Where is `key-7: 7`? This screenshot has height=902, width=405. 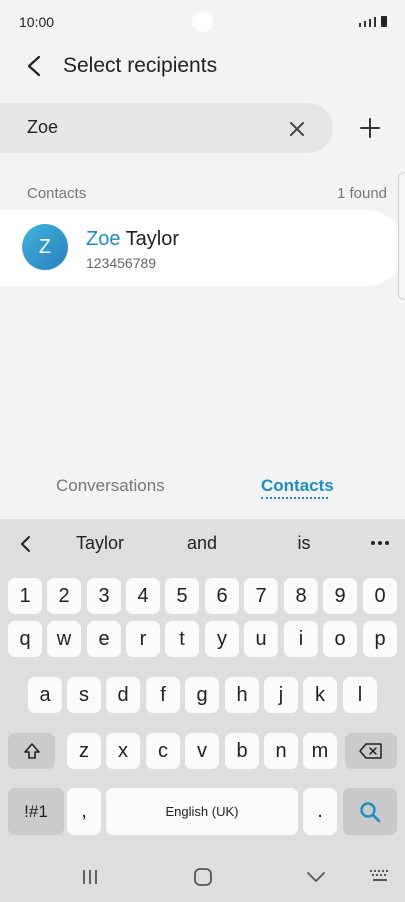
key-7: 7 is located at coordinates (261, 596).